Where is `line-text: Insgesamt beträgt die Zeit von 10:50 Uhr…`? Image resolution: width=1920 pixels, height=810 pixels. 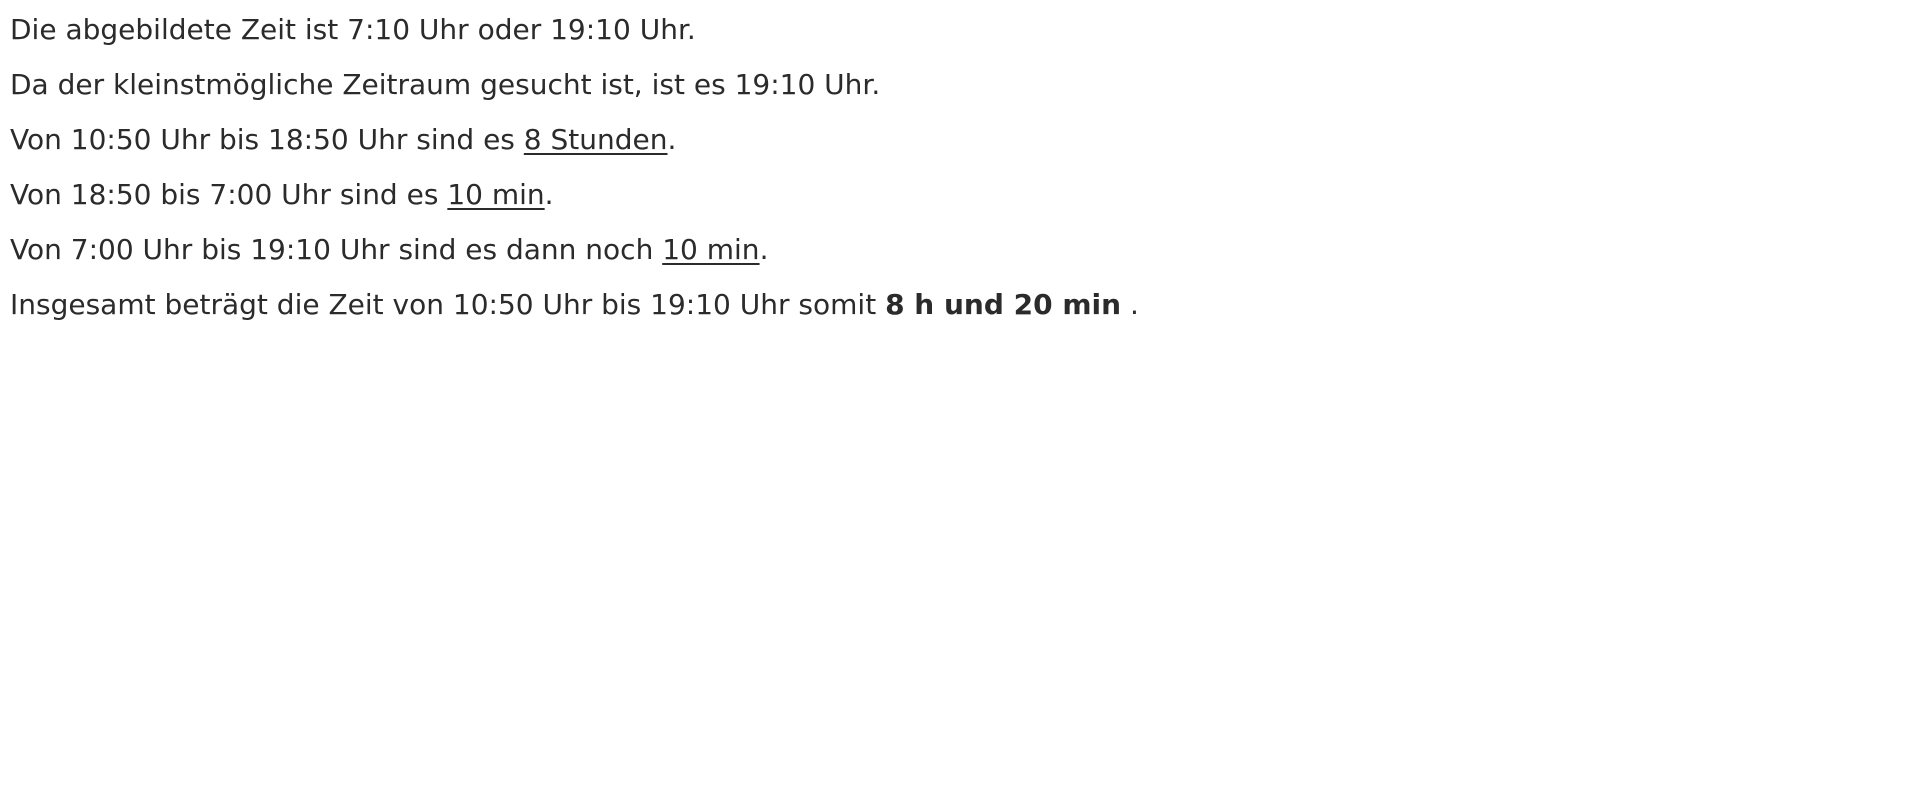
line-text: Insgesamt beträgt die Zeit von 10:50 Uhr… is located at coordinates (448, 304).